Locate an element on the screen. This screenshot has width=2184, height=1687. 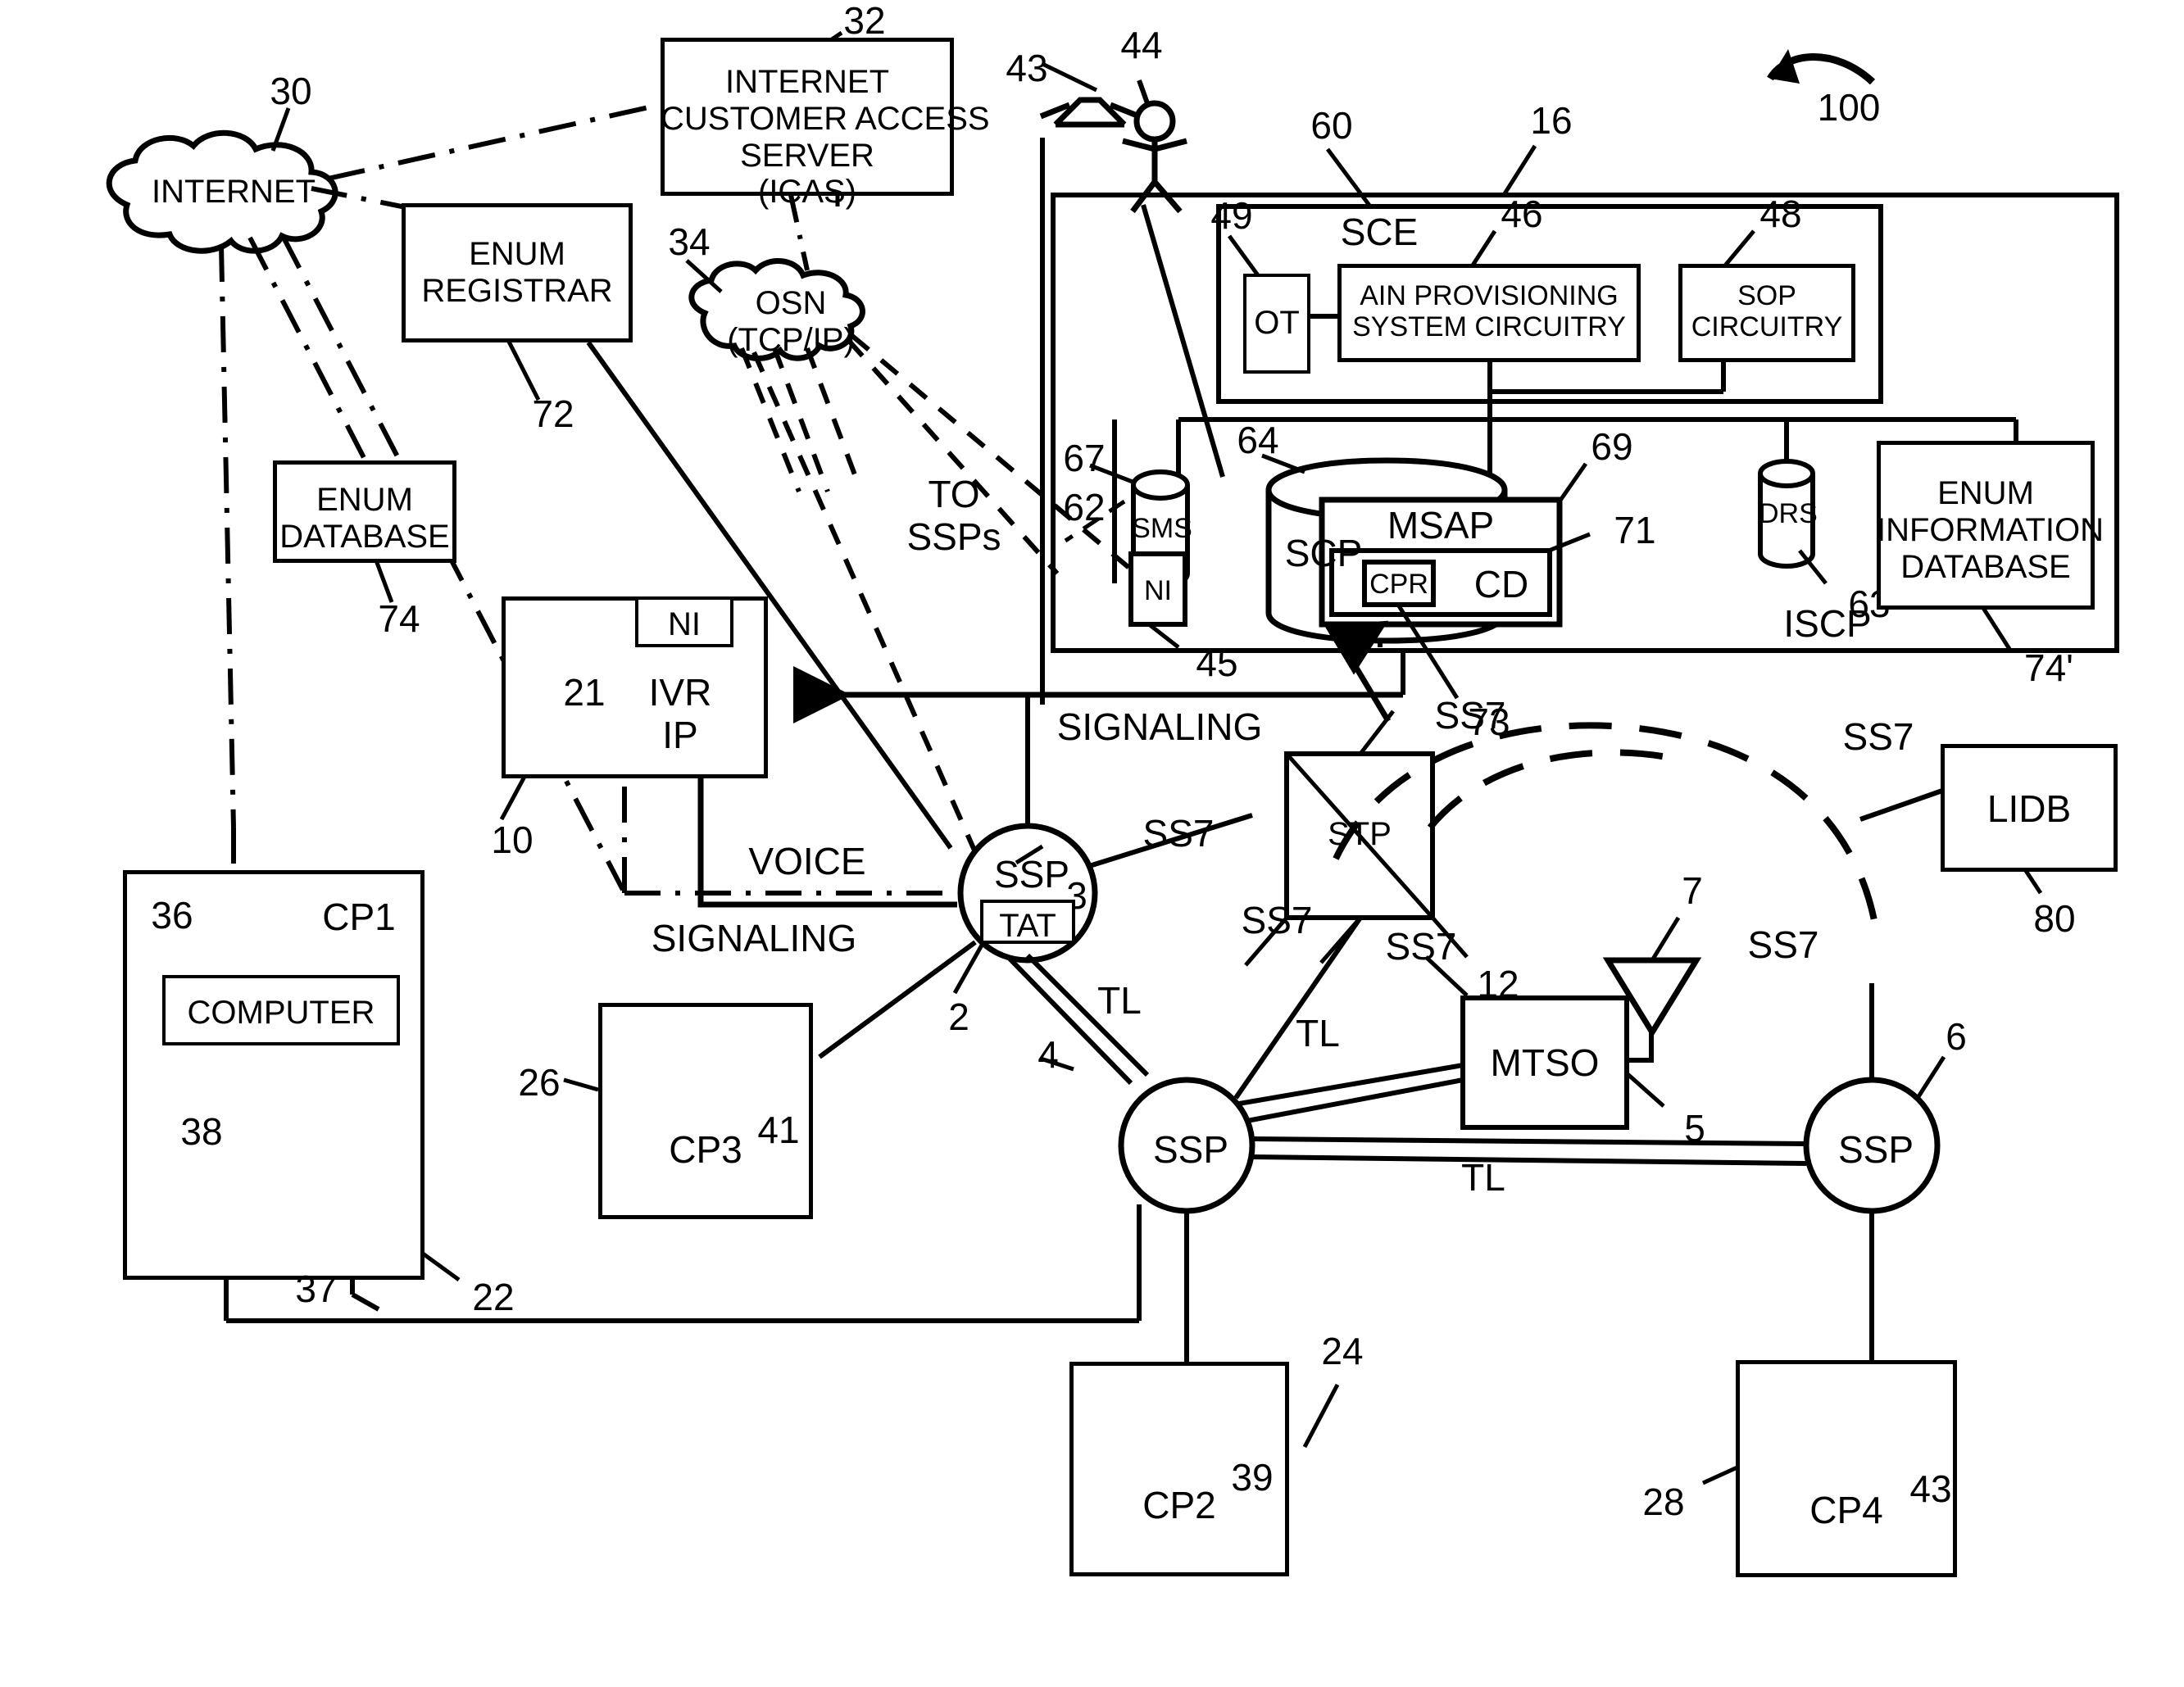
ref-22: 22 is located at coordinates (493, 1297).